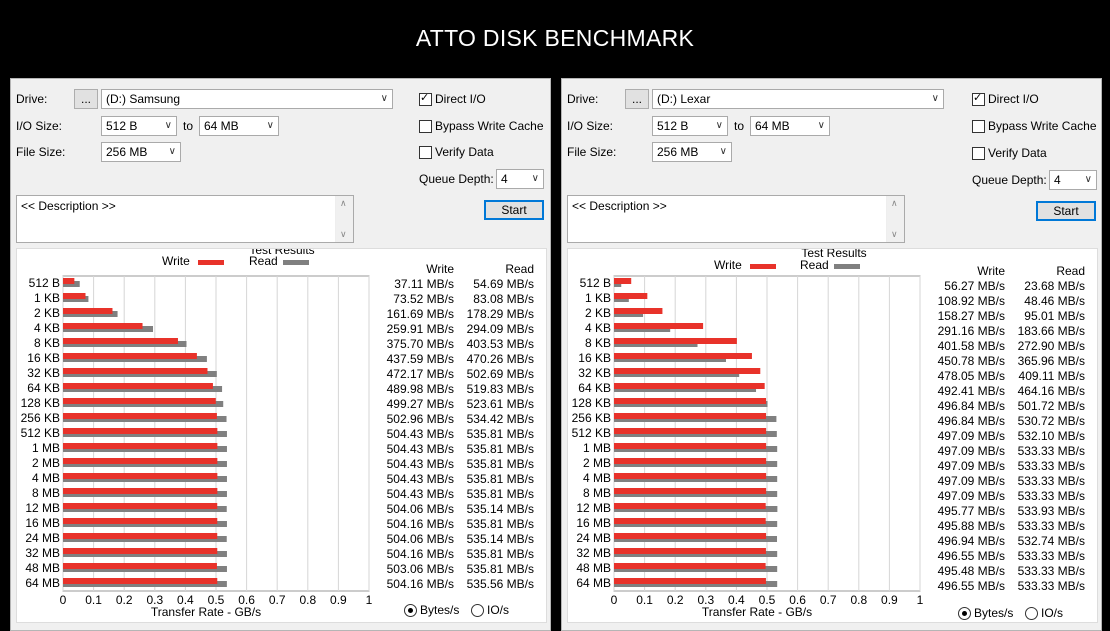 The width and height of the screenshot is (1110, 631). Describe the element at coordinates (500, 404) in the screenshot. I see `read-value: 523.61 MB/s` at that location.